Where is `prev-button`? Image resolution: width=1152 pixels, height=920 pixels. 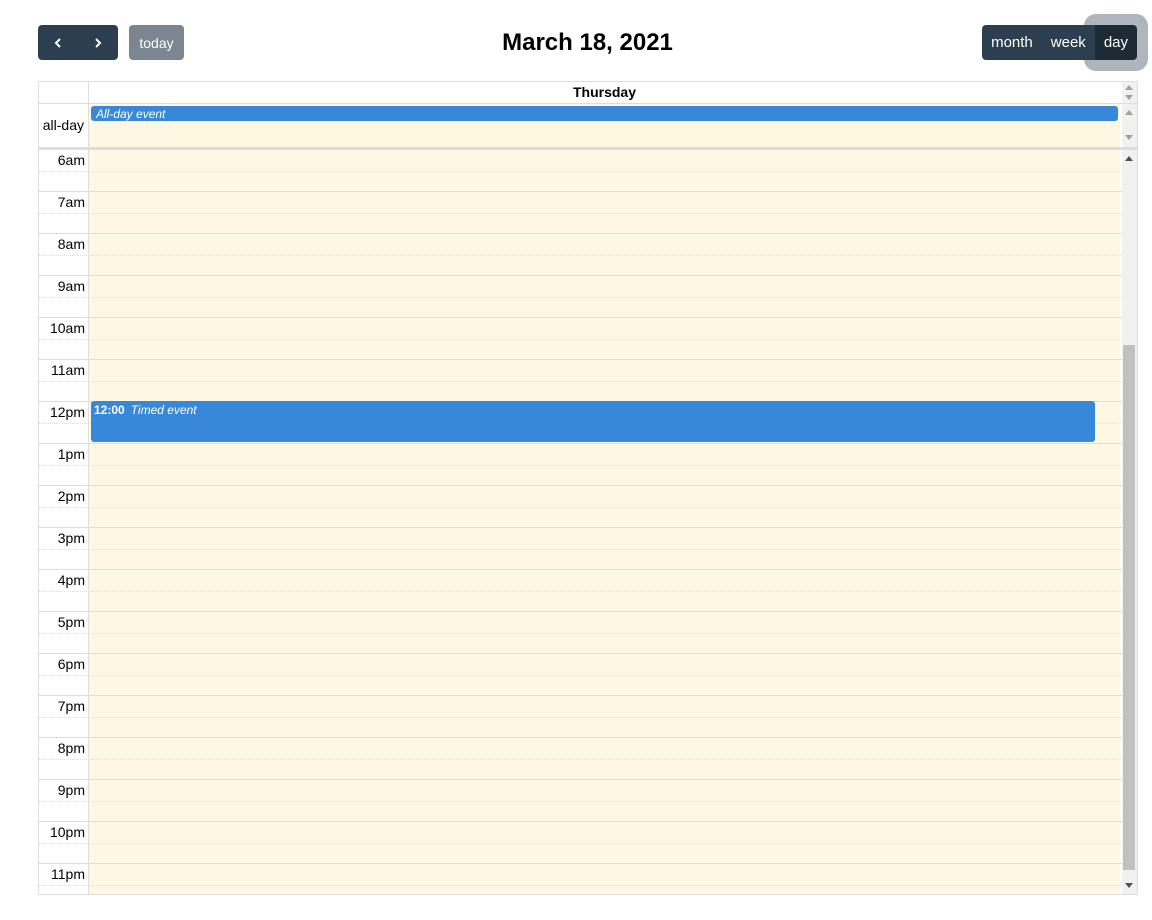
prev-button is located at coordinates (58, 42).